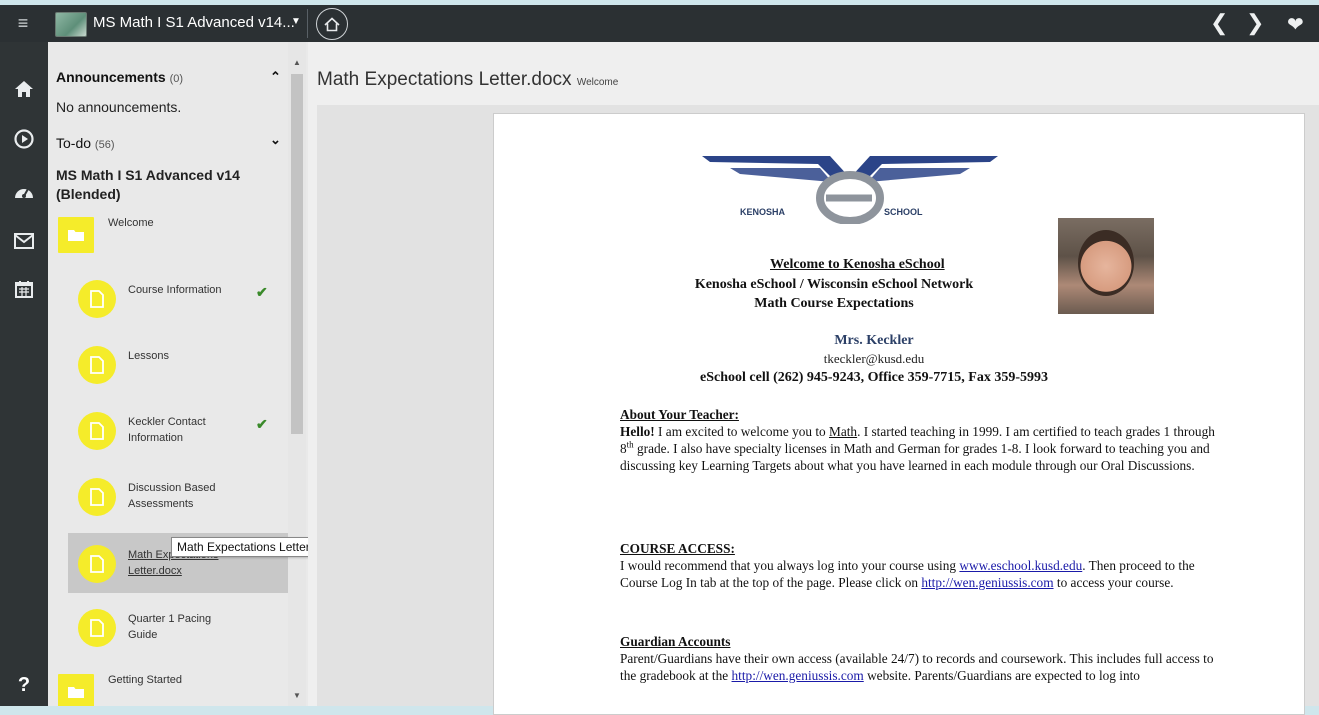 The height and width of the screenshot is (715, 1319). Describe the element at coordinates (175, 290) in the screenshot. I see `item-label: Course Information` at that location.